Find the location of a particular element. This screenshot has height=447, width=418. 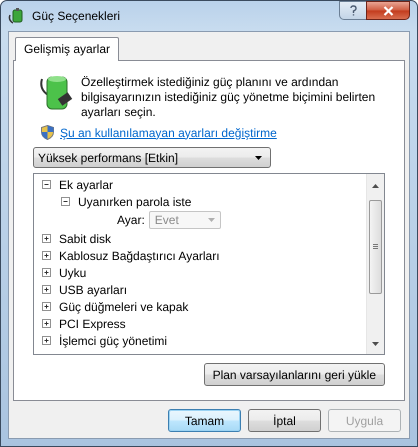

tree-item: PCI Express is located at coordinates (92, 323).